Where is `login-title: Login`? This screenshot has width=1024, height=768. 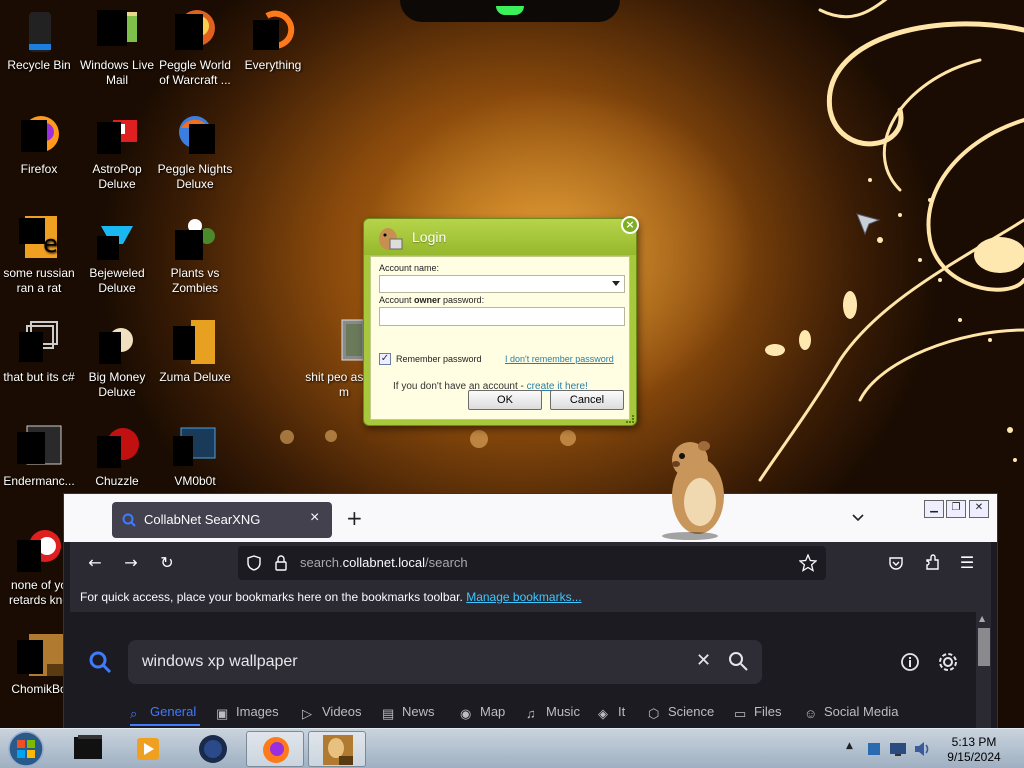 login-title: Login is located at coordinates (429, 237).